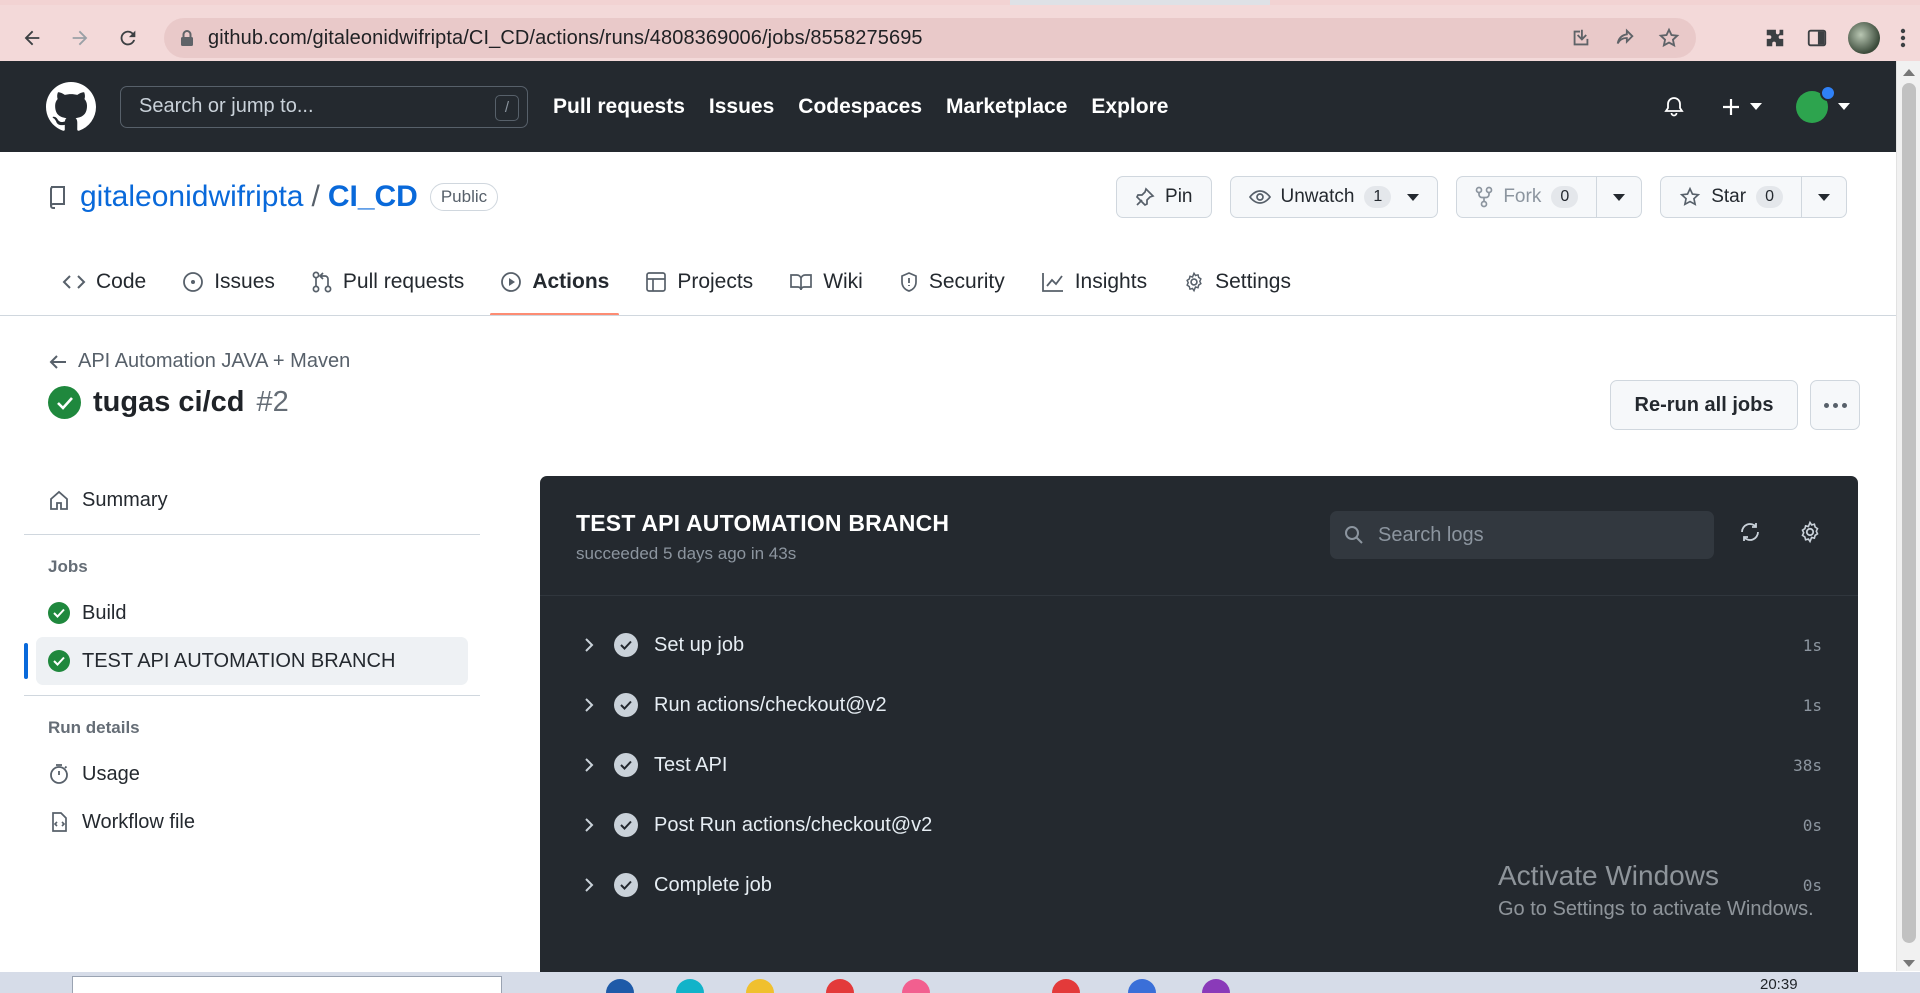 The width and height of the screenshot is (1920, 993). What do you see at coordinates (373, 197) in the screenshot?
I see `repo-name-link: CI_CD` at bounding box center [373, 197].